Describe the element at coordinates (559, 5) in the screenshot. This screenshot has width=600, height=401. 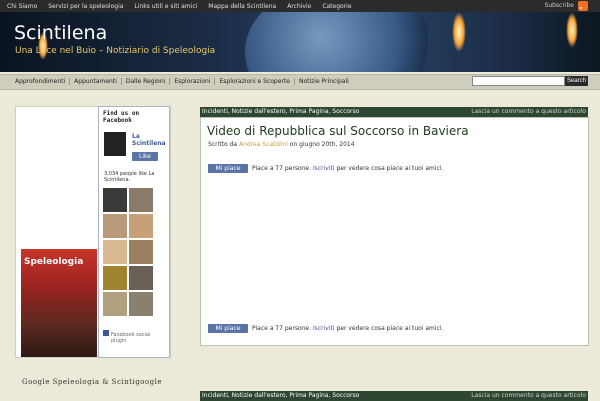
I see `subscribe-link: Subscribe` at that location.